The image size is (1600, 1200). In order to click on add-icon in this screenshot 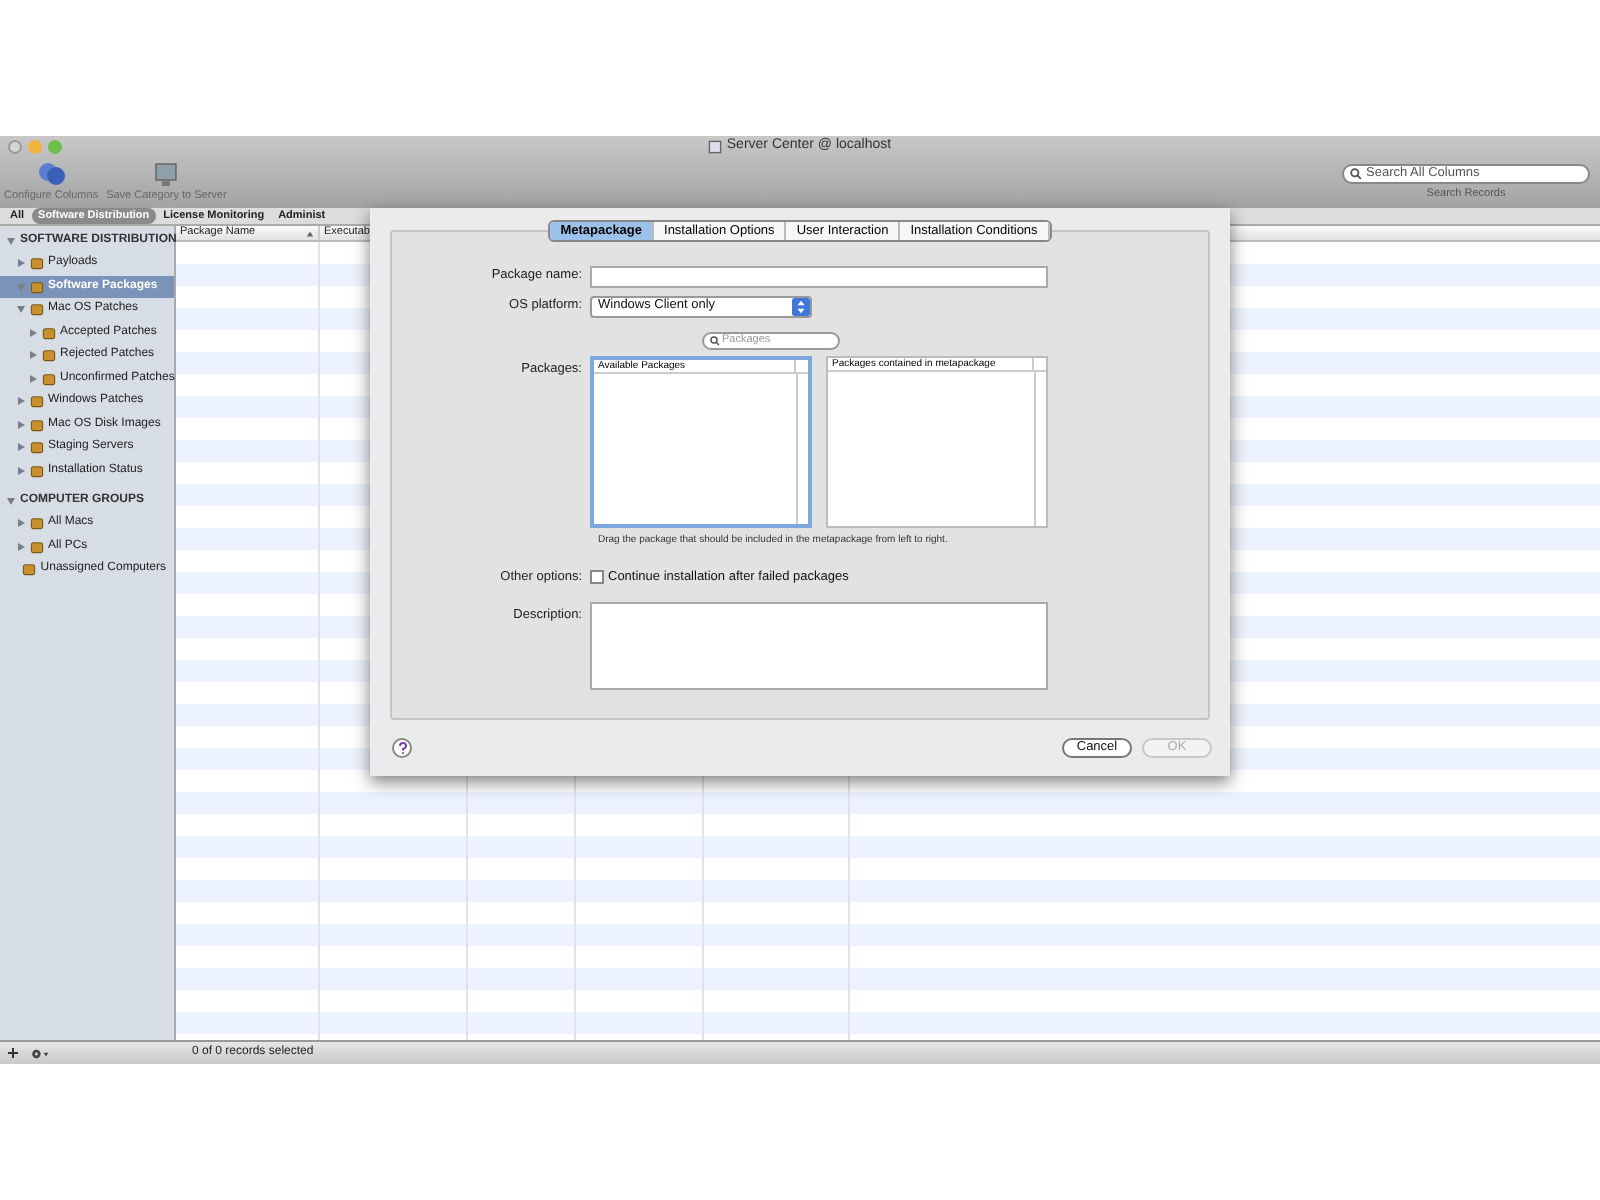, I will do `click(13, 1053)`.